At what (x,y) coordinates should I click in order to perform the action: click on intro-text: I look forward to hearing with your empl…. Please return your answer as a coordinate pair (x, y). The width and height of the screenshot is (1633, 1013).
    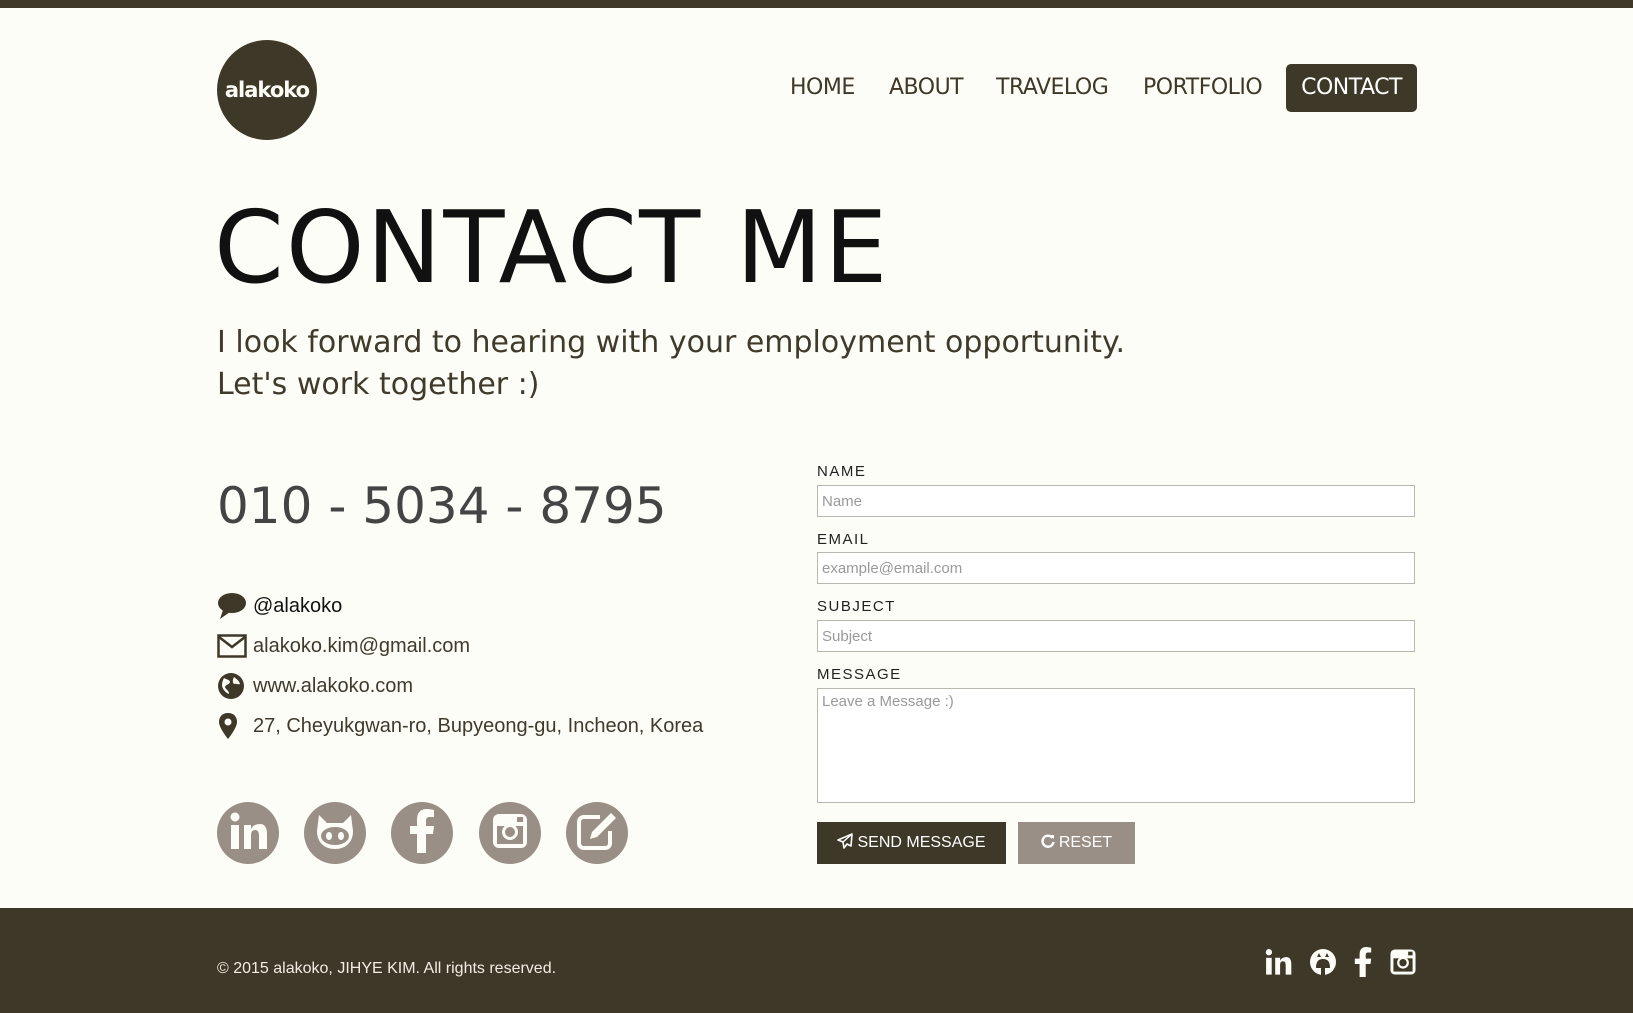
    Looking at the image, I should click on (717, 364).